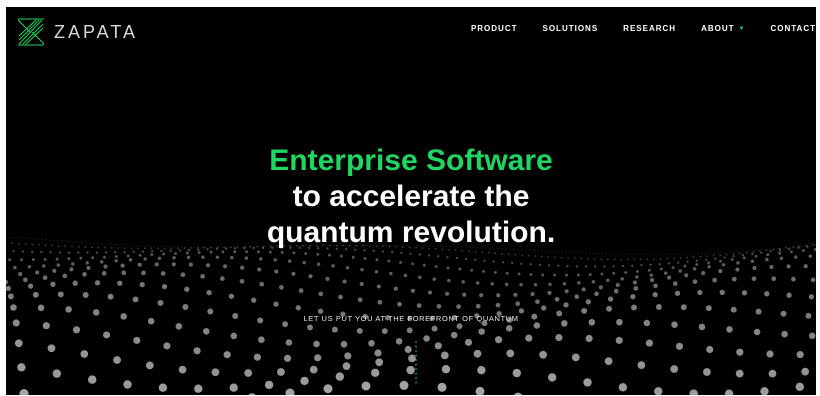 This screenshot has height=396, width=820. Describe the element at coordinates (571, 28) in the screenshot. I see `nav-item-solutions: SOLUTIONS` at that location.